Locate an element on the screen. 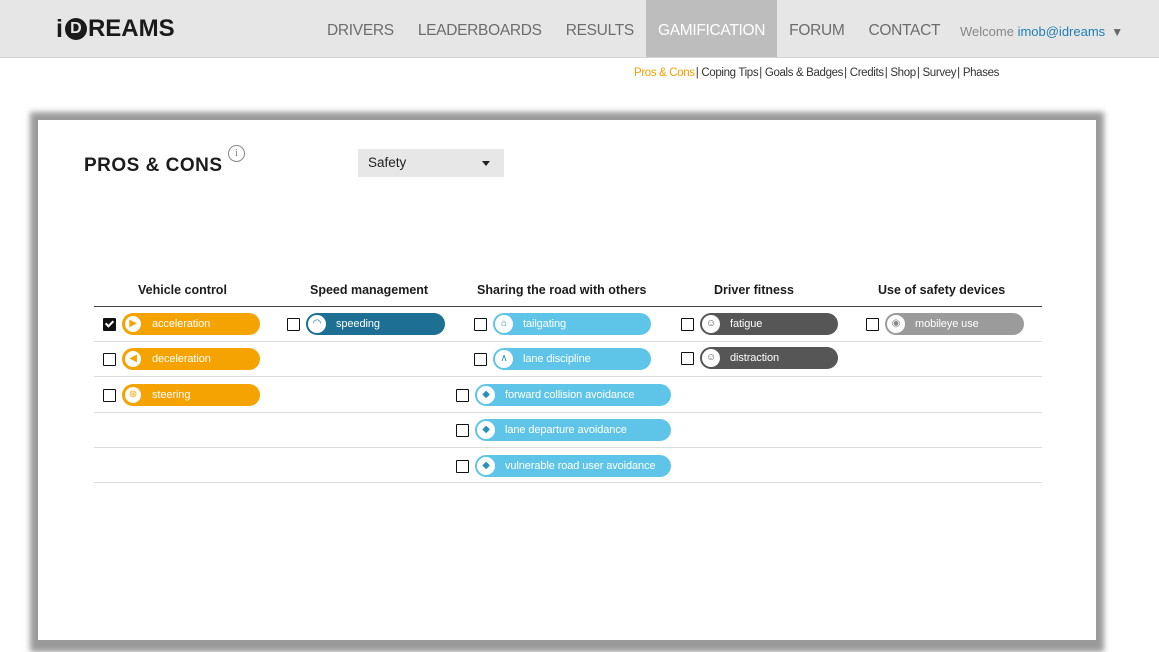 The width and height of the screenshot is (1159, 652). subnav-pros-cons: Pros & Cons is located at coordinates (664, 73).